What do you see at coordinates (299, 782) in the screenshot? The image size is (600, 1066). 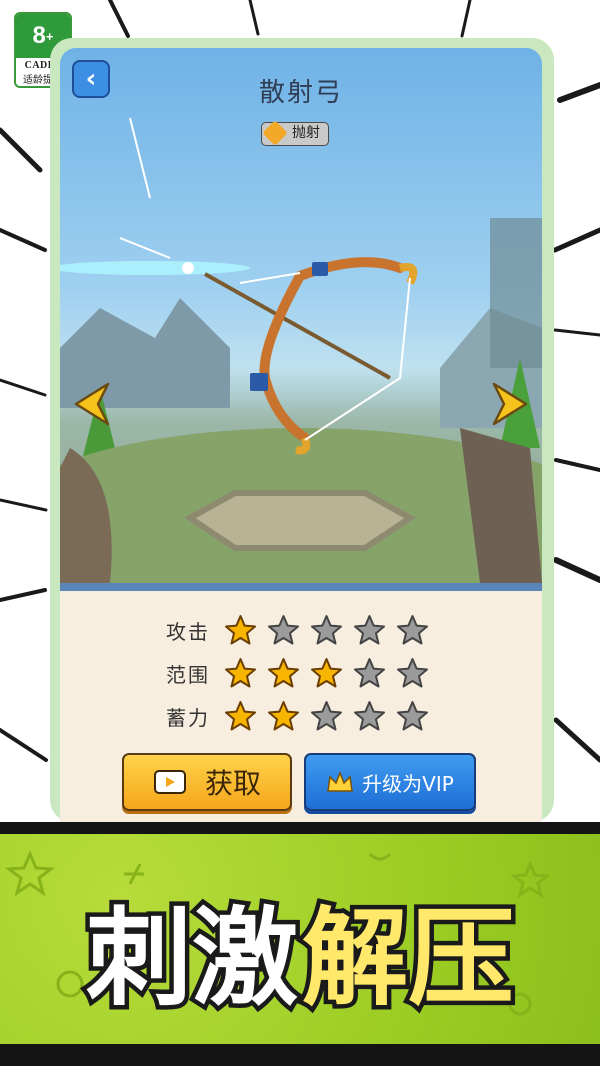 I see `action-buttons: 获取 升级为VIP` at bounding box center [299, 782].